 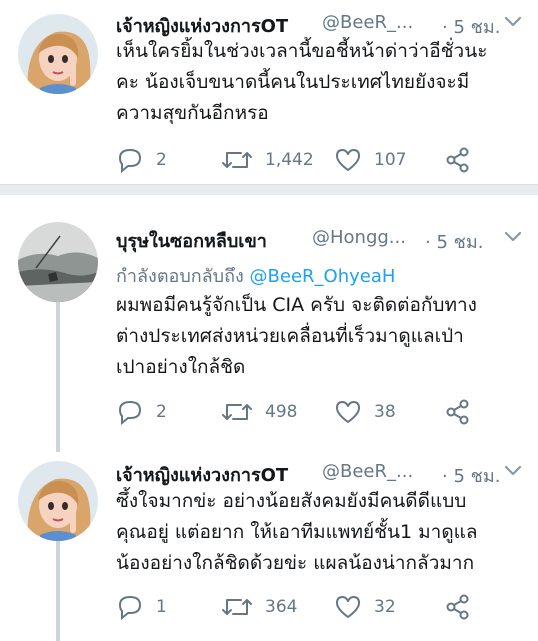 What do you see at coordinates (289, 160) in the screenshot?
I see `retweet-count: 1,442` at bounding box center [289, 160].